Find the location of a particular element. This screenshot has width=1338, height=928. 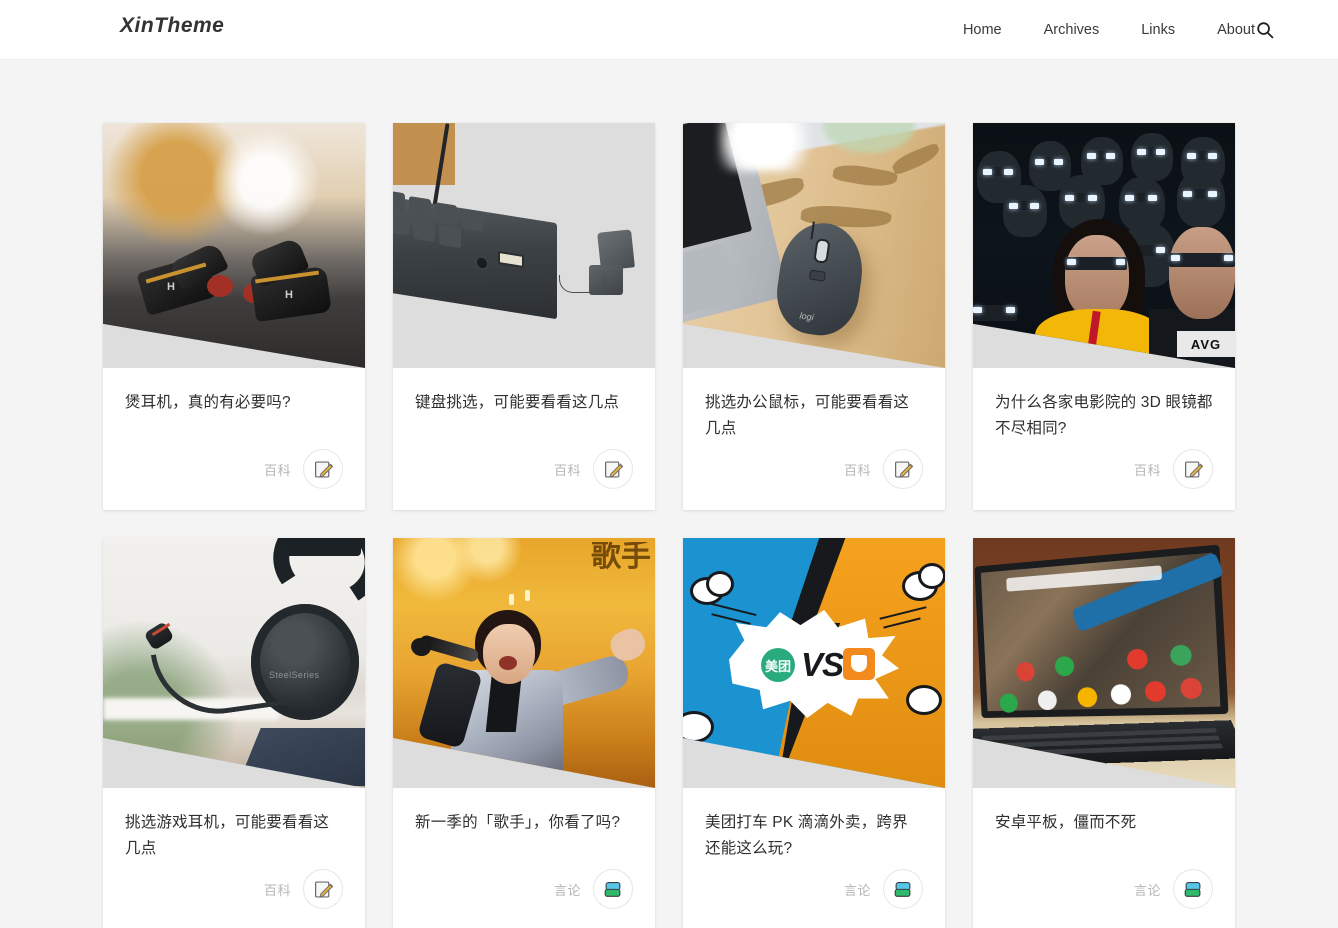

post-card: 美团 VS 美团打车 PK 滴滴外卖，跨界还能这么玩? 言论 is located at coordinates (814, 733).